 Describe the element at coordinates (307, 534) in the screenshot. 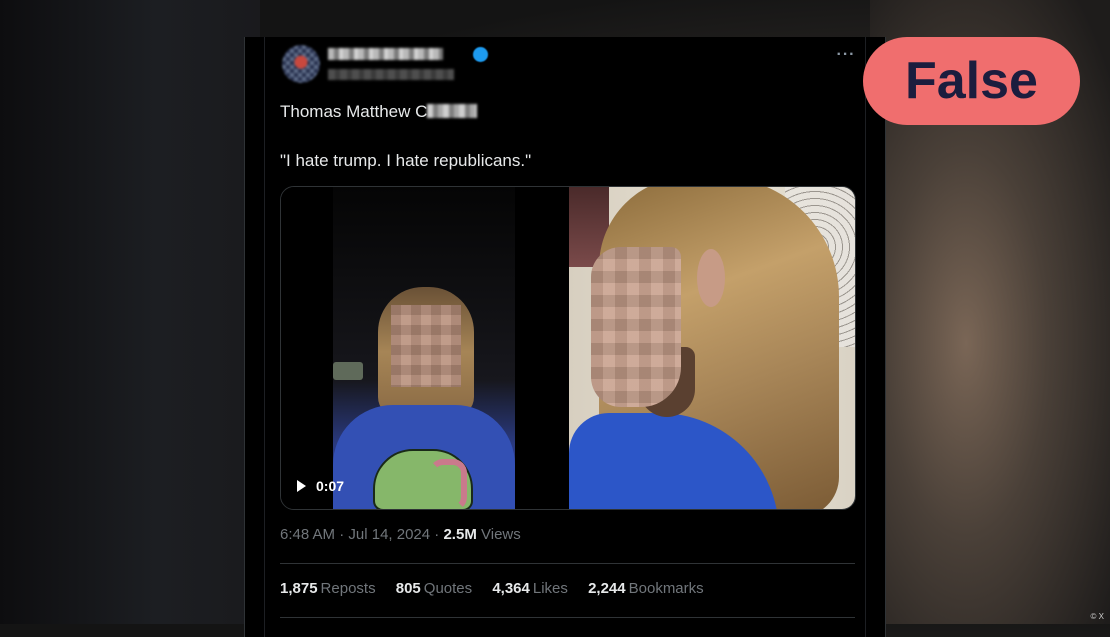

I see `tweet-time: 6:48 AM` at that location.